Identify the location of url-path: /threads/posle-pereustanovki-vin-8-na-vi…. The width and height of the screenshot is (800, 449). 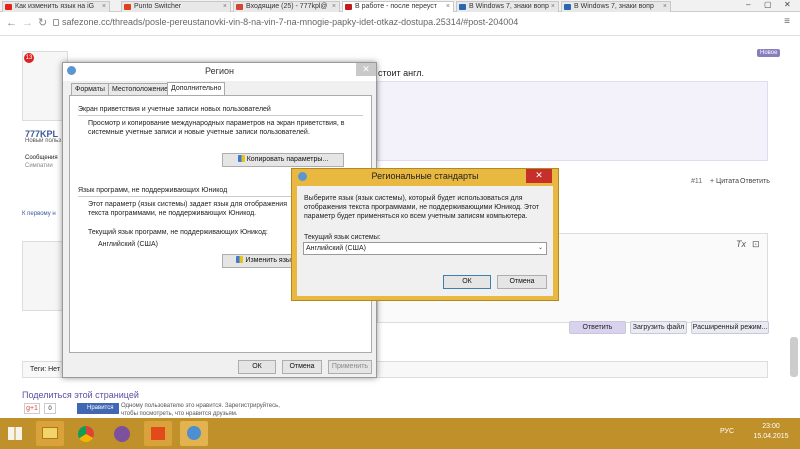
(314, 22).